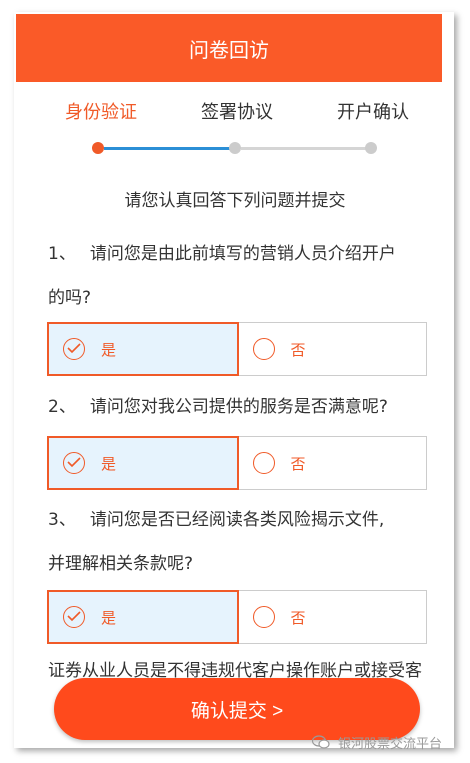 The image size is (470, 763). I want to click on progress-bar-todo, so click(304, 148).